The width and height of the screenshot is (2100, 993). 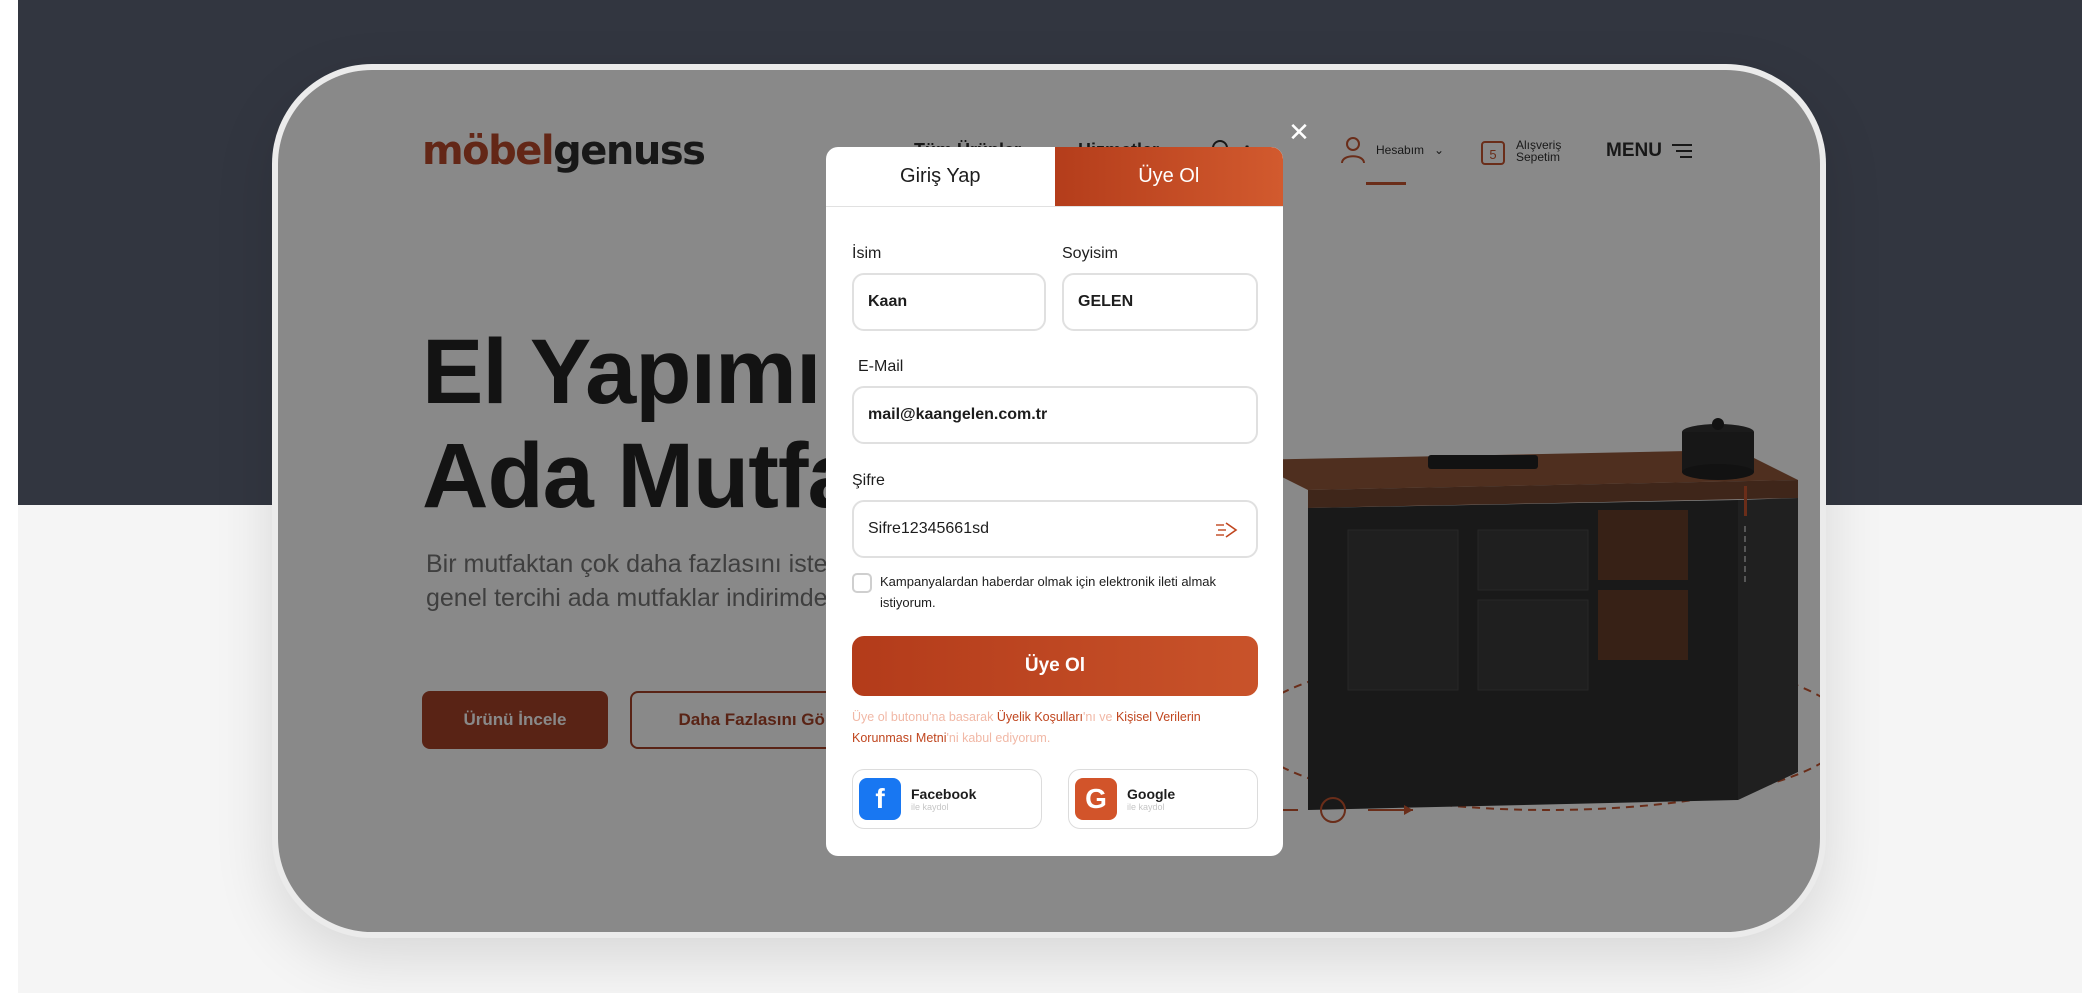 What do you see at coordinates (1168, 176) in the screenshot?
I see `tab-register: Üye Ol` at bounding box center [1168, 176].